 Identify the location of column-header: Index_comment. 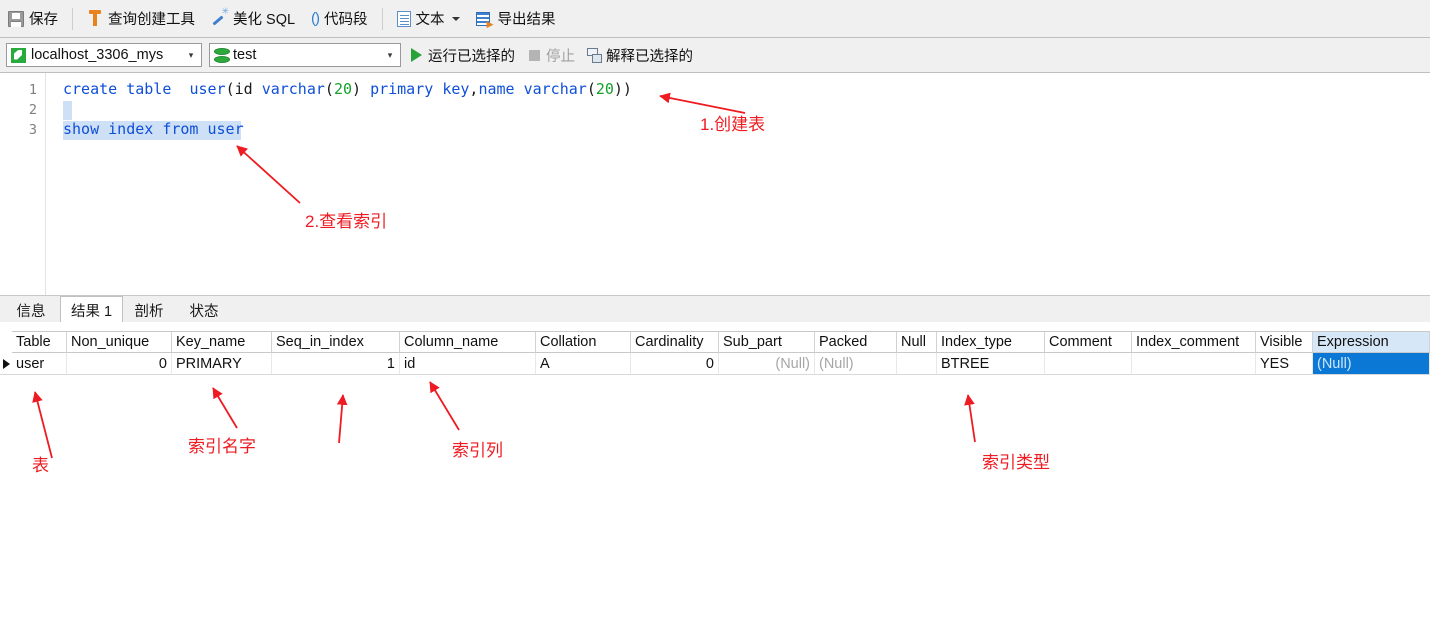
(1194, 342).